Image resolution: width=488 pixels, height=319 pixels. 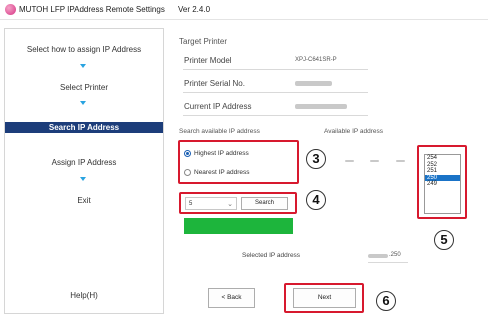 What do you see at coordinates (84, 162) in the screenshot?
I see `step-assign-ip-address: Assign IP Address` at bounding box center [84, 162].